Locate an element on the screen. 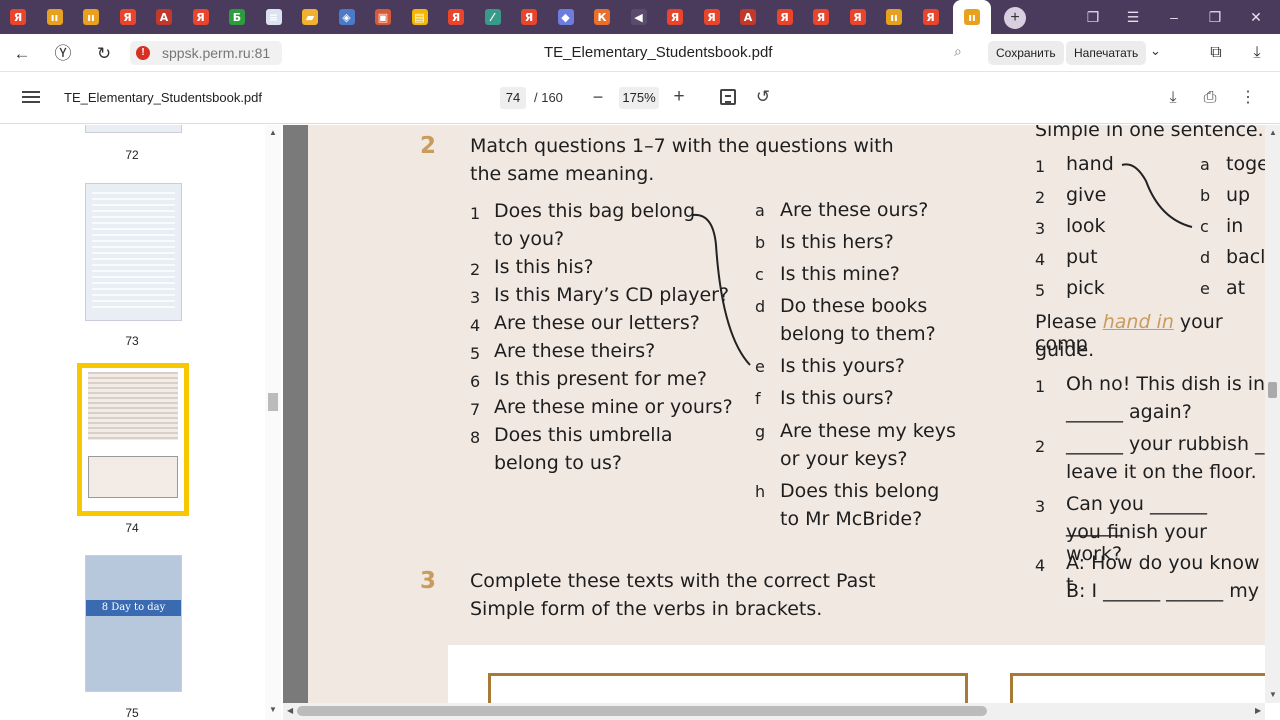  zoom-in-button: + is located at coordinates (679, 97).